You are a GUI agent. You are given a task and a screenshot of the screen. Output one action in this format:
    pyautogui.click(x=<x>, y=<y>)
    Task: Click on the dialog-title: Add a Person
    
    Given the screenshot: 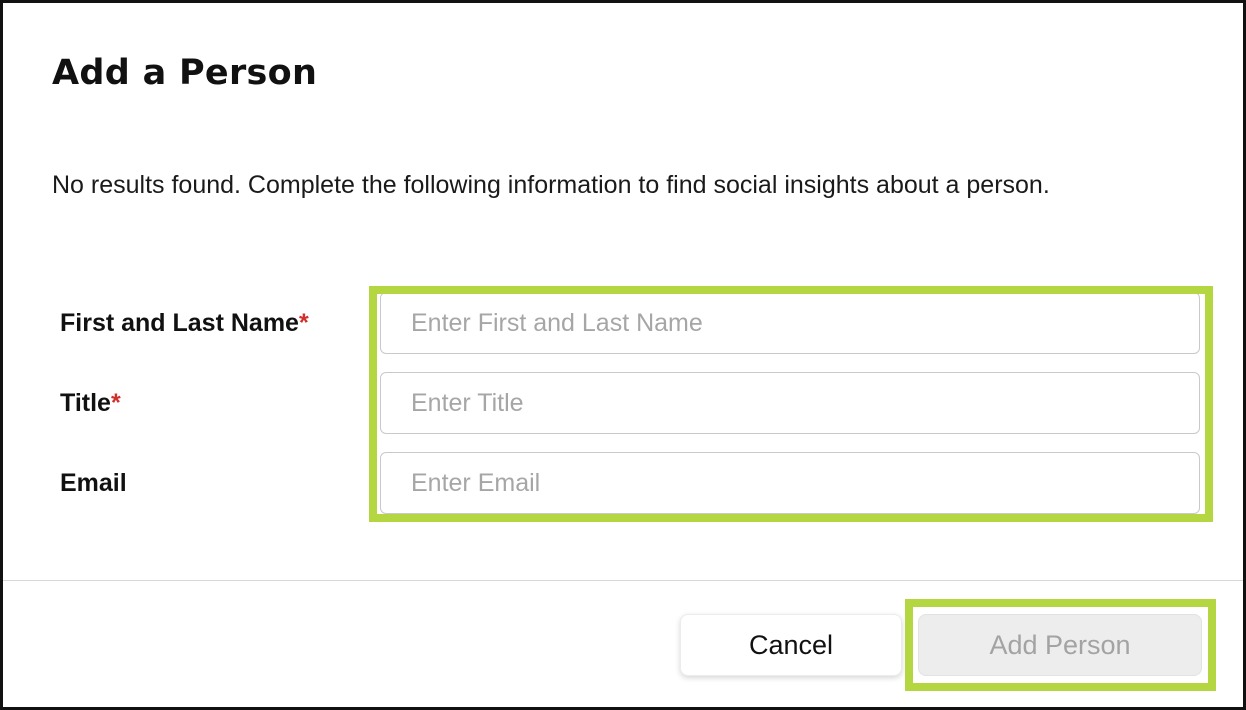 What is the action you would take?
    pyautogui.click(x=185, y=73)
    